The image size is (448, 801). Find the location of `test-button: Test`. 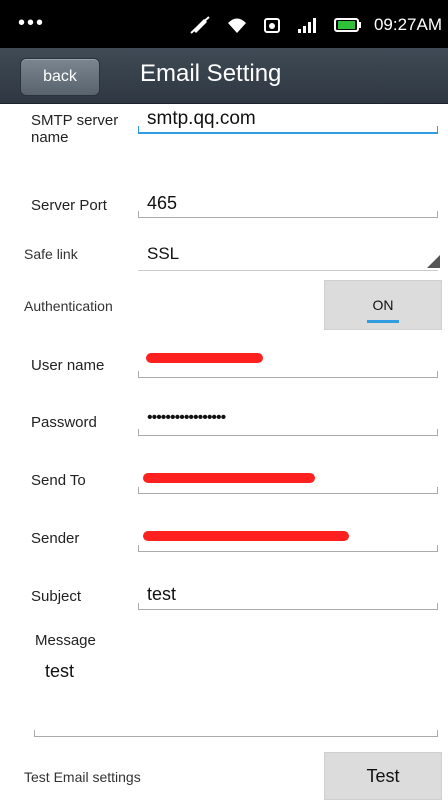

test-button: Test is located at coordinates (383, 776).